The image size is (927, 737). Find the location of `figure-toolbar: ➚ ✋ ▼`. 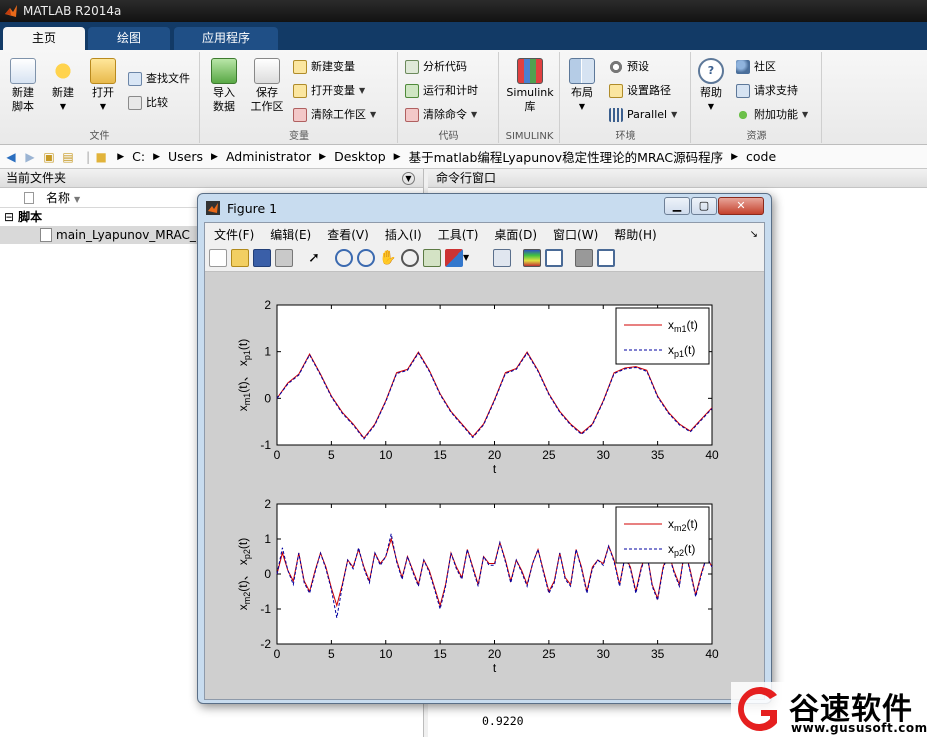

figure-toolbar: ➚ ✋ ▼ is located at coordinates (484, 258).